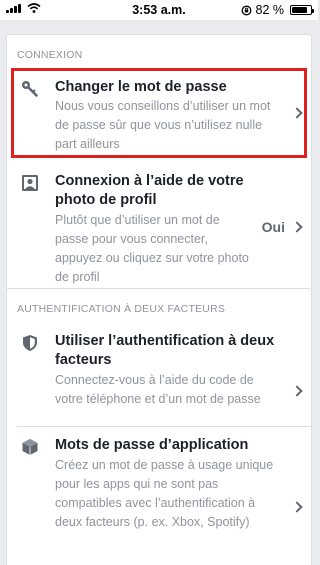 Image resolution: width=320 pixels, height=565 pixels. I want to click on status-bar: 3:53 a.m. 82 %, so click(159, 10).